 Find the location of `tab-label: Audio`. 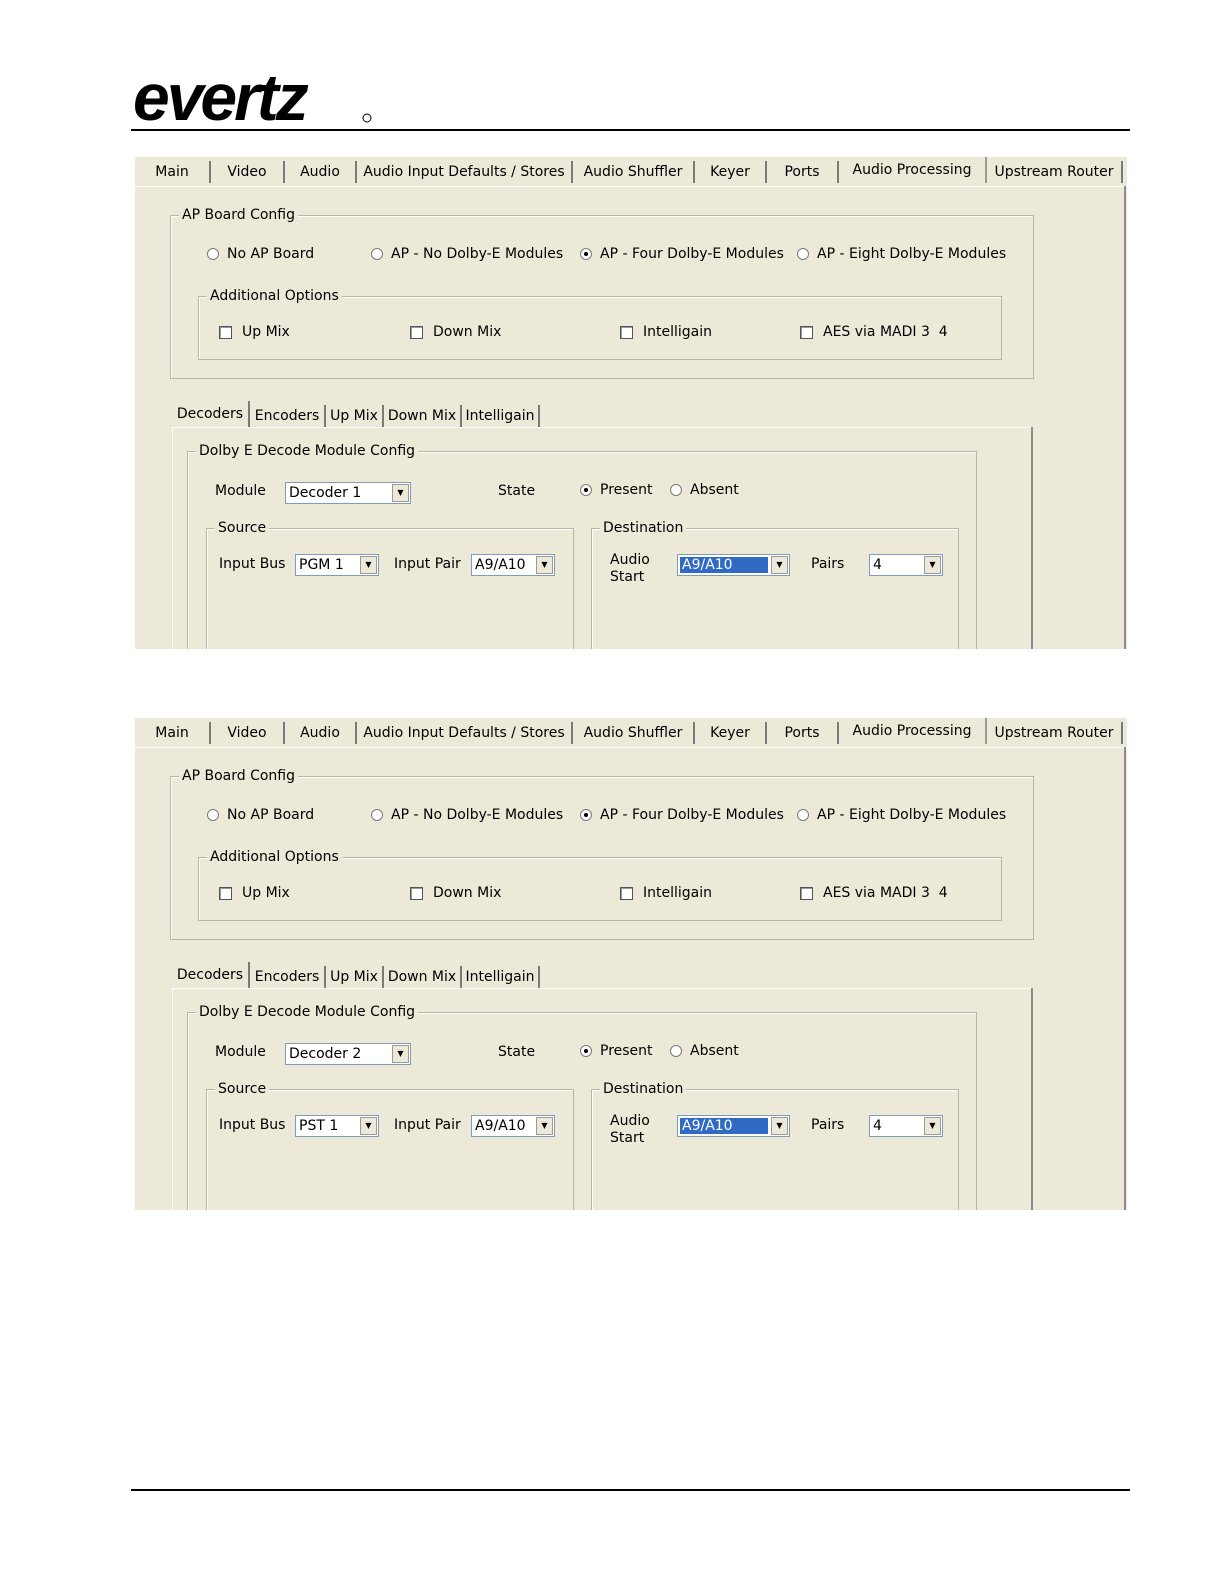

tab-label: Audio is located at coordinates (320, 733).